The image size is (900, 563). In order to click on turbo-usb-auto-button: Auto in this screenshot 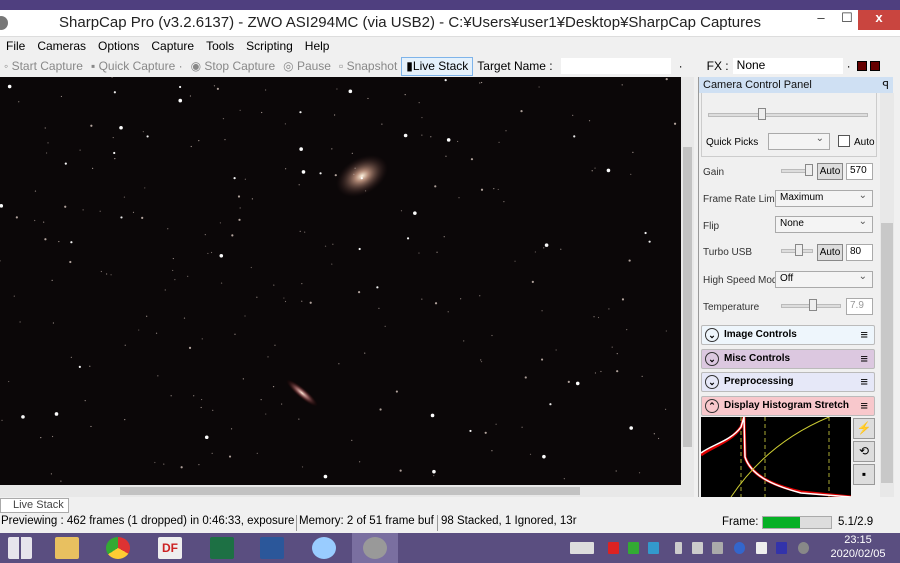, I will do `click(830, 252)`.